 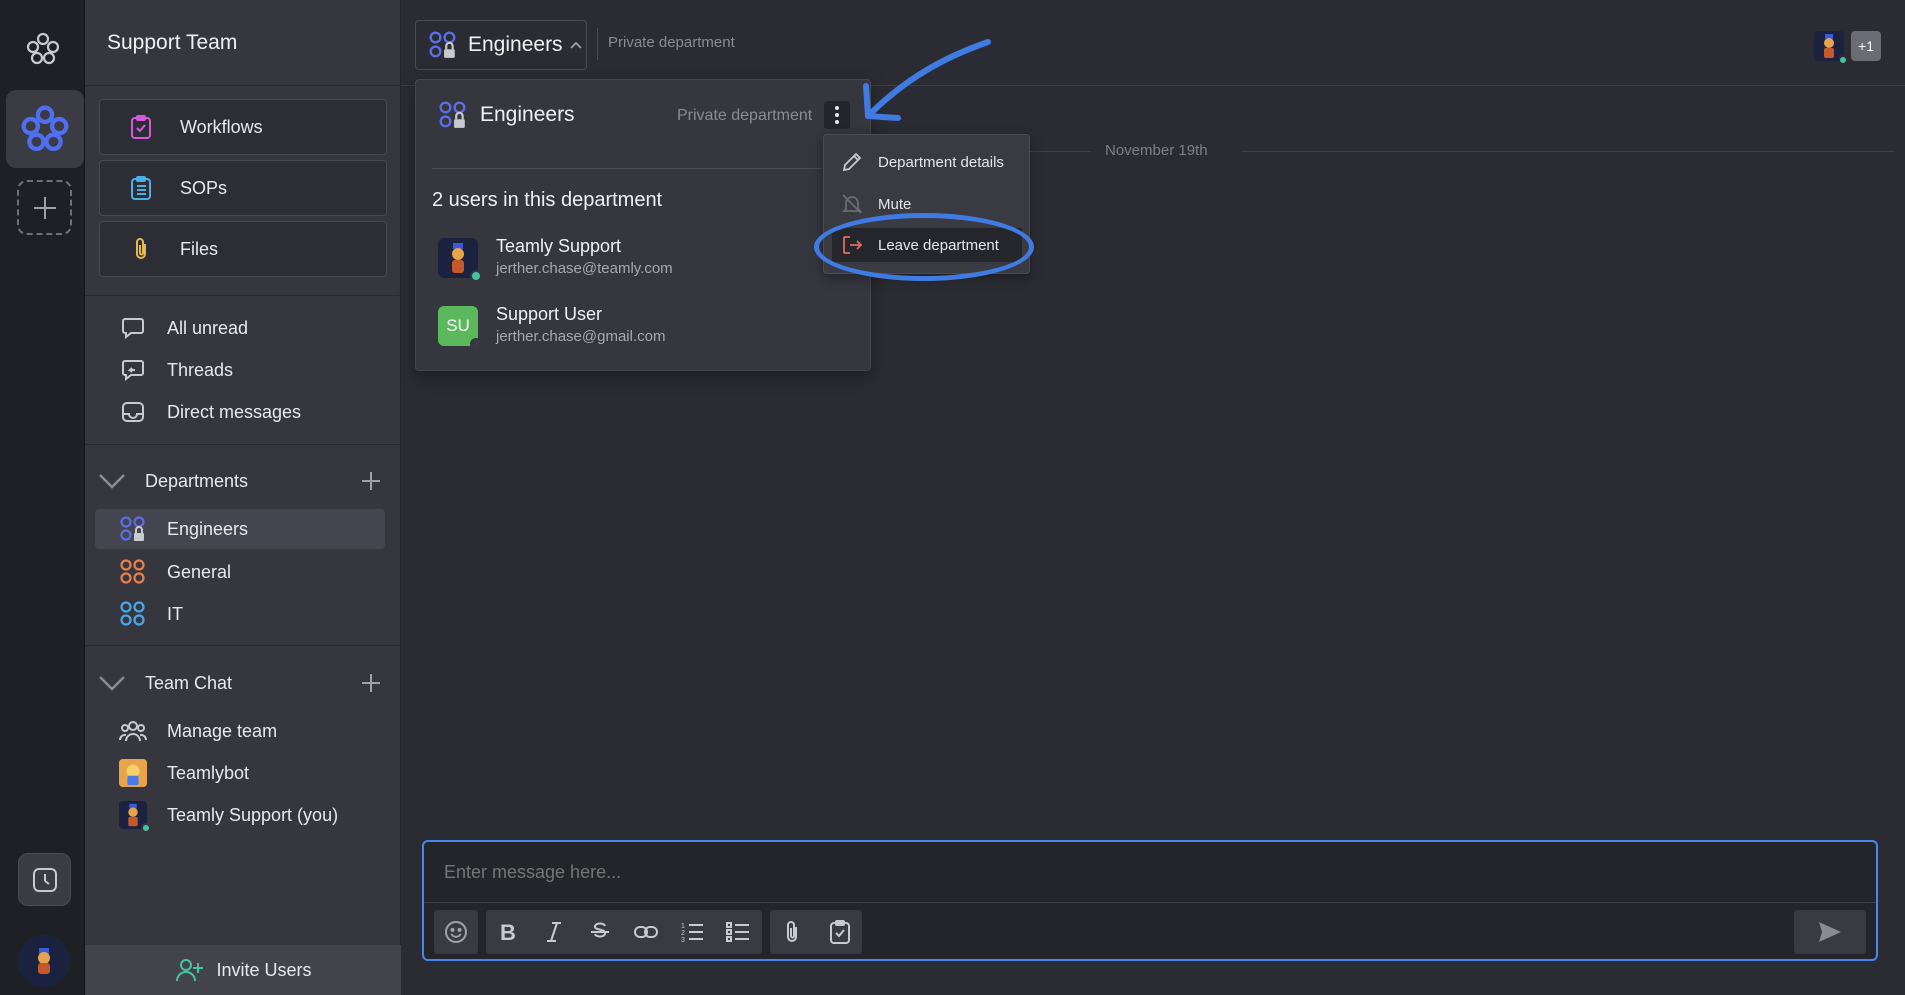 I want to click on extra-members-badge: +1, so click(x=1866, y=46).